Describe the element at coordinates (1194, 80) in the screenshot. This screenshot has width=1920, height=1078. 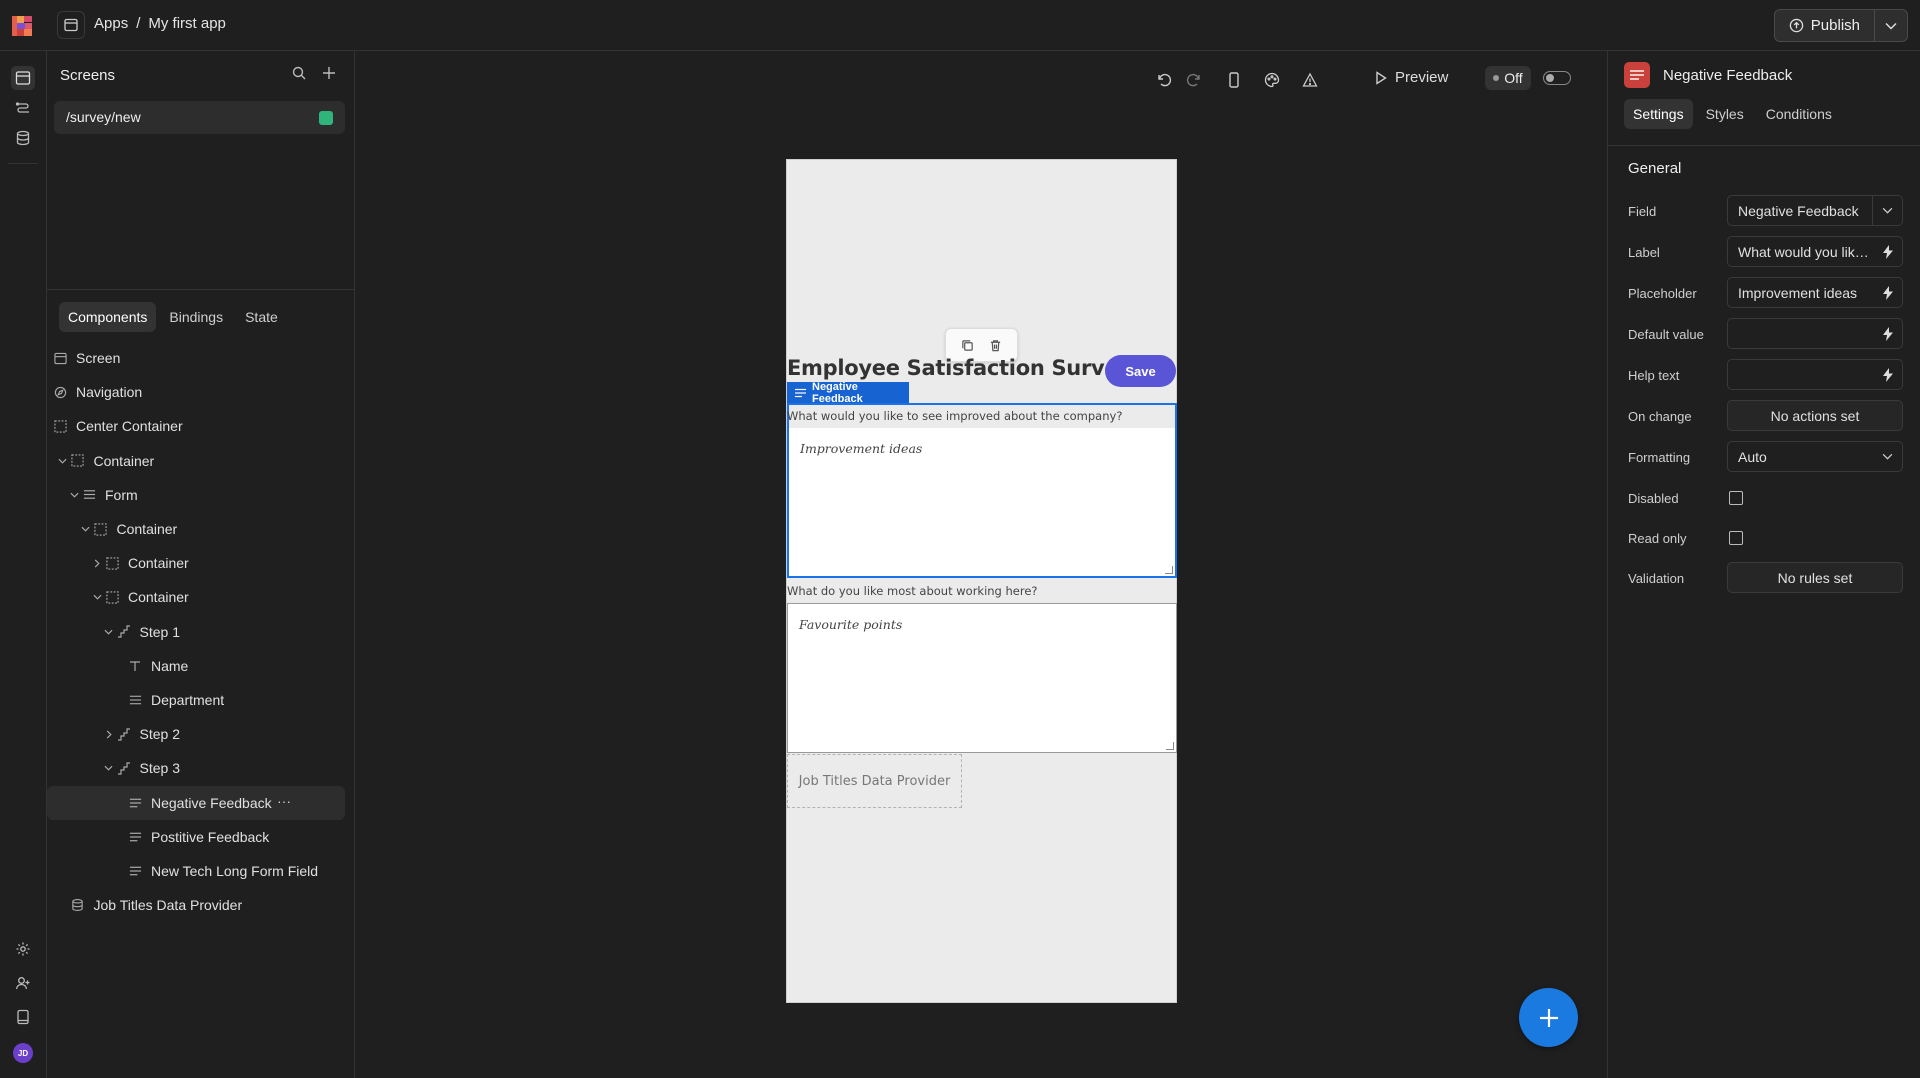
I see `redo-icon` at that location.